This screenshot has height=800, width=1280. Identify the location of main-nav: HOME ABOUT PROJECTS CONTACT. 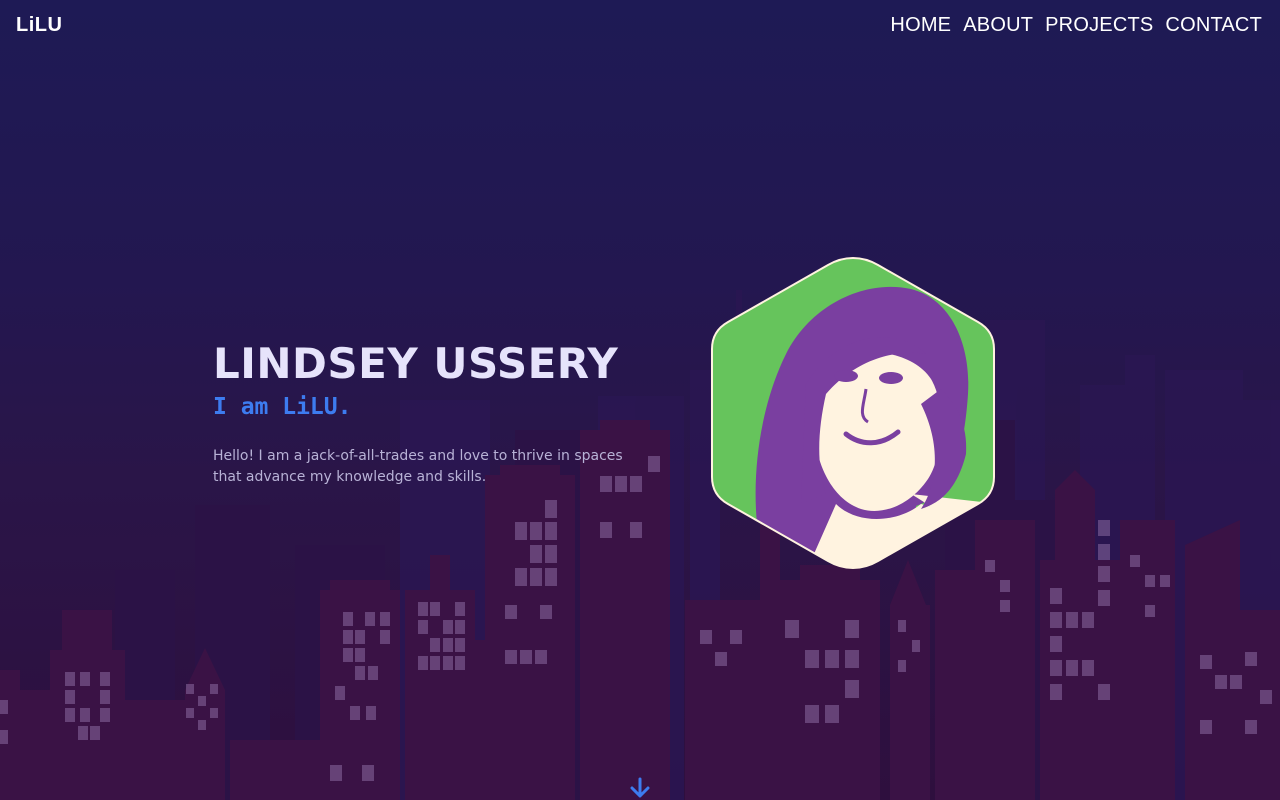
(1076, 25).